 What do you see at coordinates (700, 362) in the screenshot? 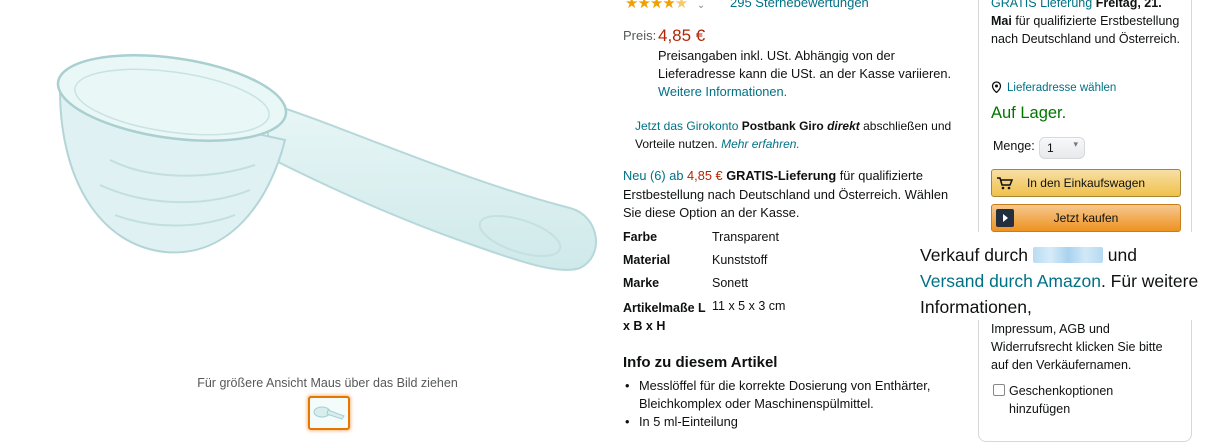
I see `info-heading: Info zu diesem Artikel` at bounding box center [700, 362].